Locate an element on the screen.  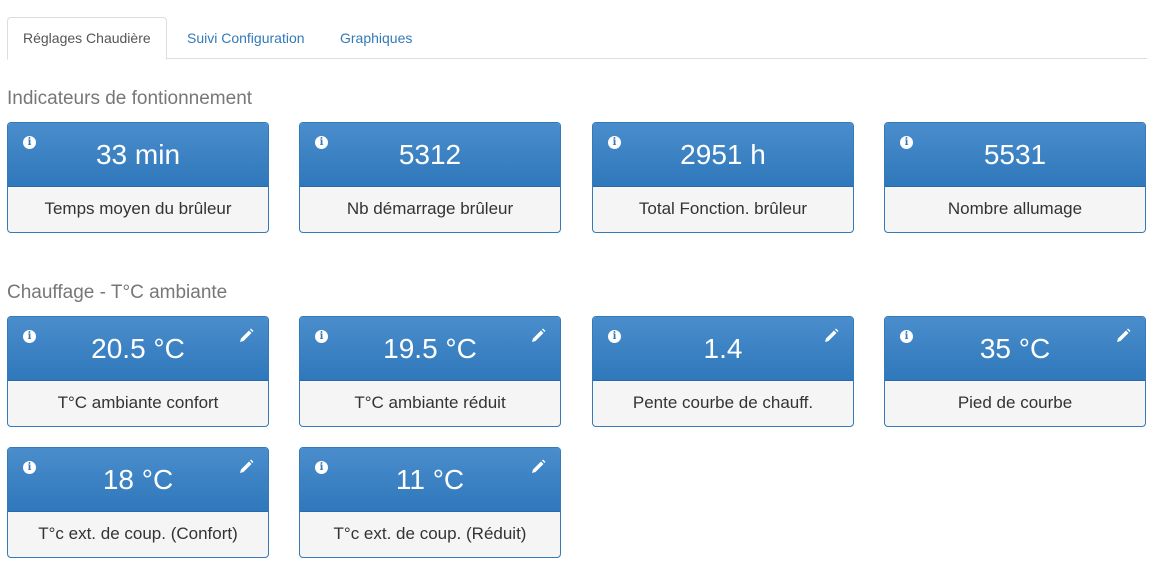
setting-card-coupure-reduit: i 11 °C T°c ext. de coup. (Réduit) is located at coordinates (430, 502).